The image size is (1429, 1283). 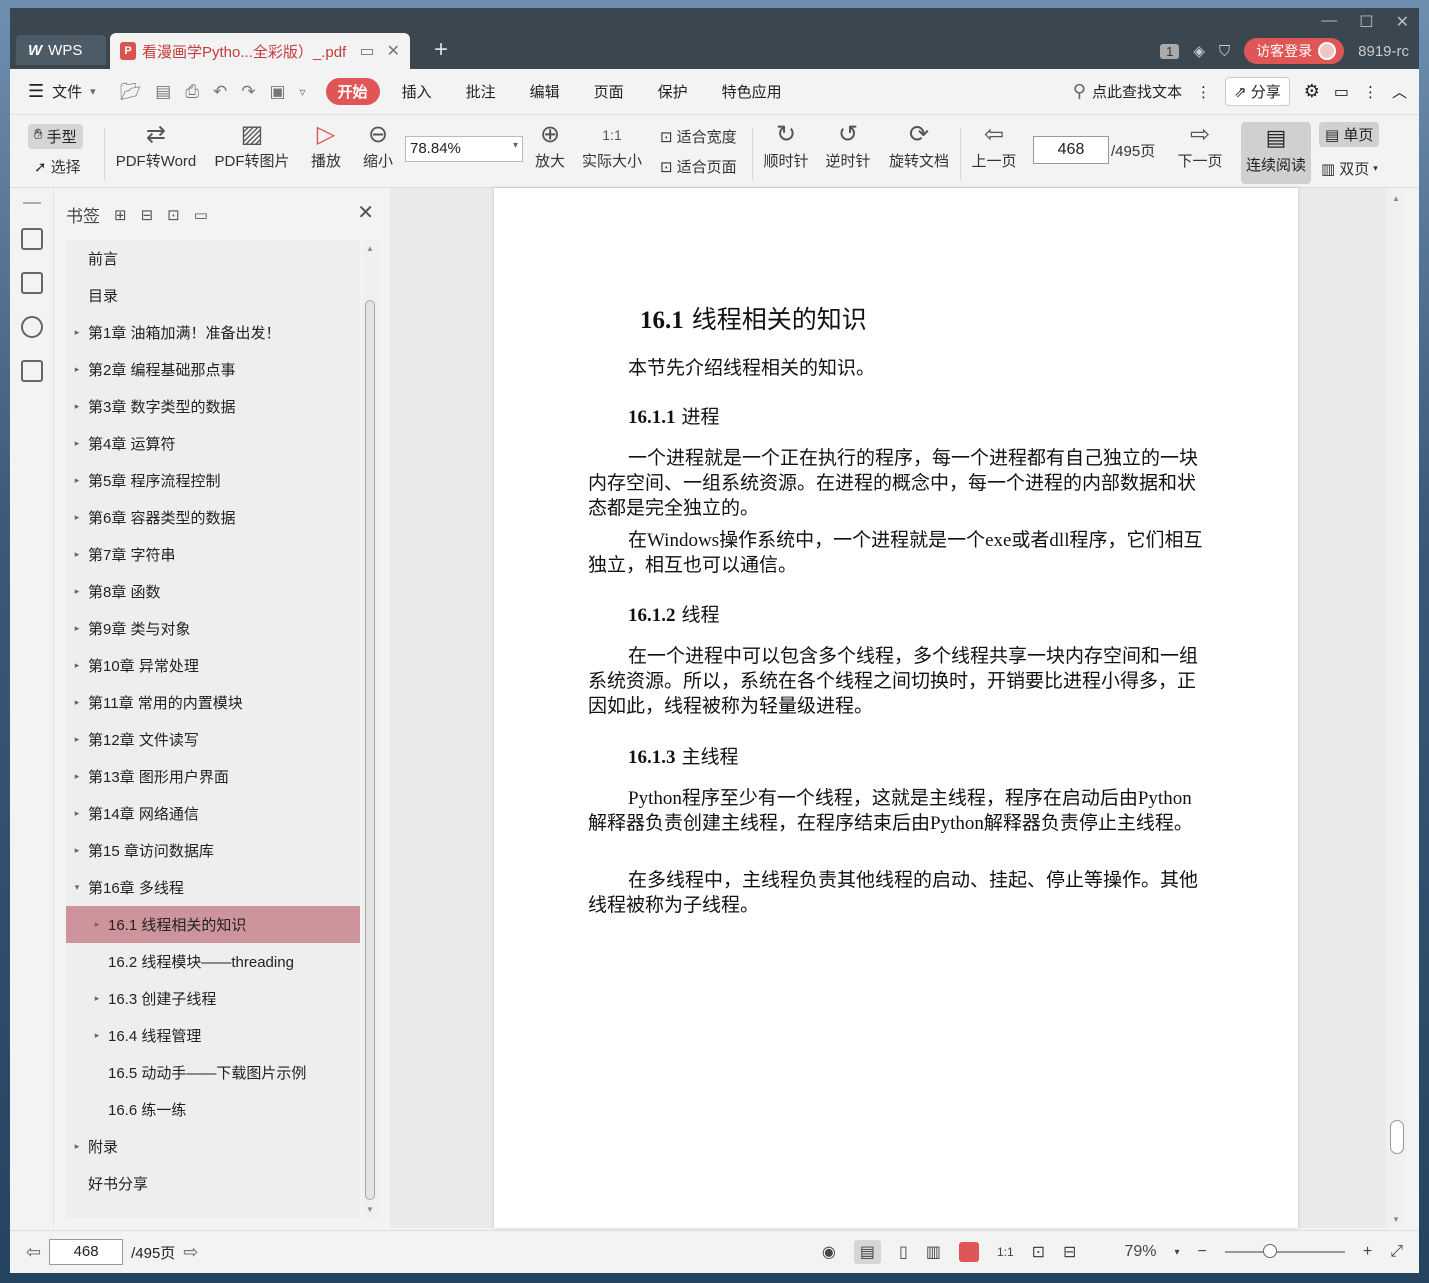 What do you see at coordinates (131, 92) in the screenshot?
I see `open-folder-icon: 📂︎` at bounding box center [131, 92].